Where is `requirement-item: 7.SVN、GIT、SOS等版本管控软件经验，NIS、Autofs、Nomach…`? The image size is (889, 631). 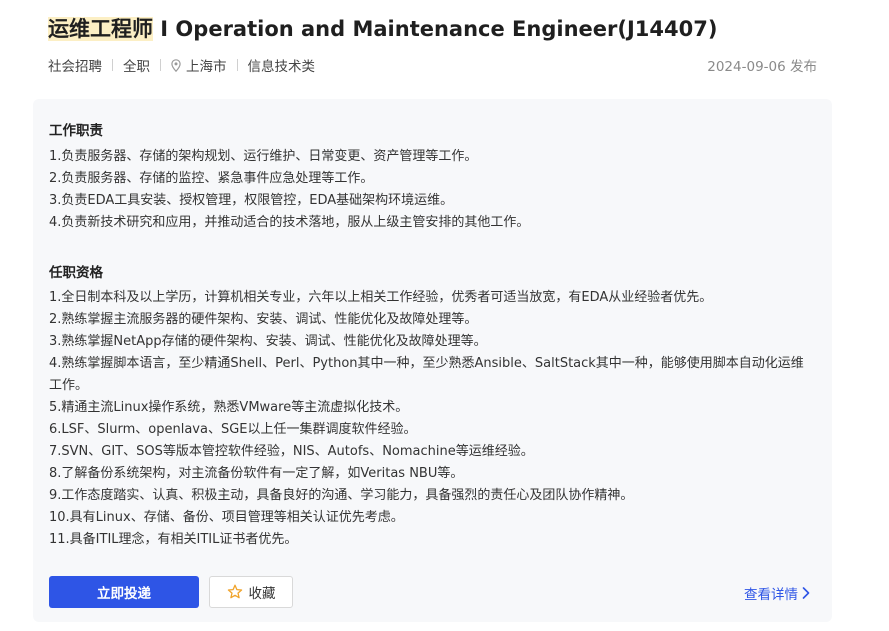
requirement-item: 7.SVN、GIT、SOS等版本管控软件经验，NIS、Autofs、Nomach… is located at coordinates (291, 451).